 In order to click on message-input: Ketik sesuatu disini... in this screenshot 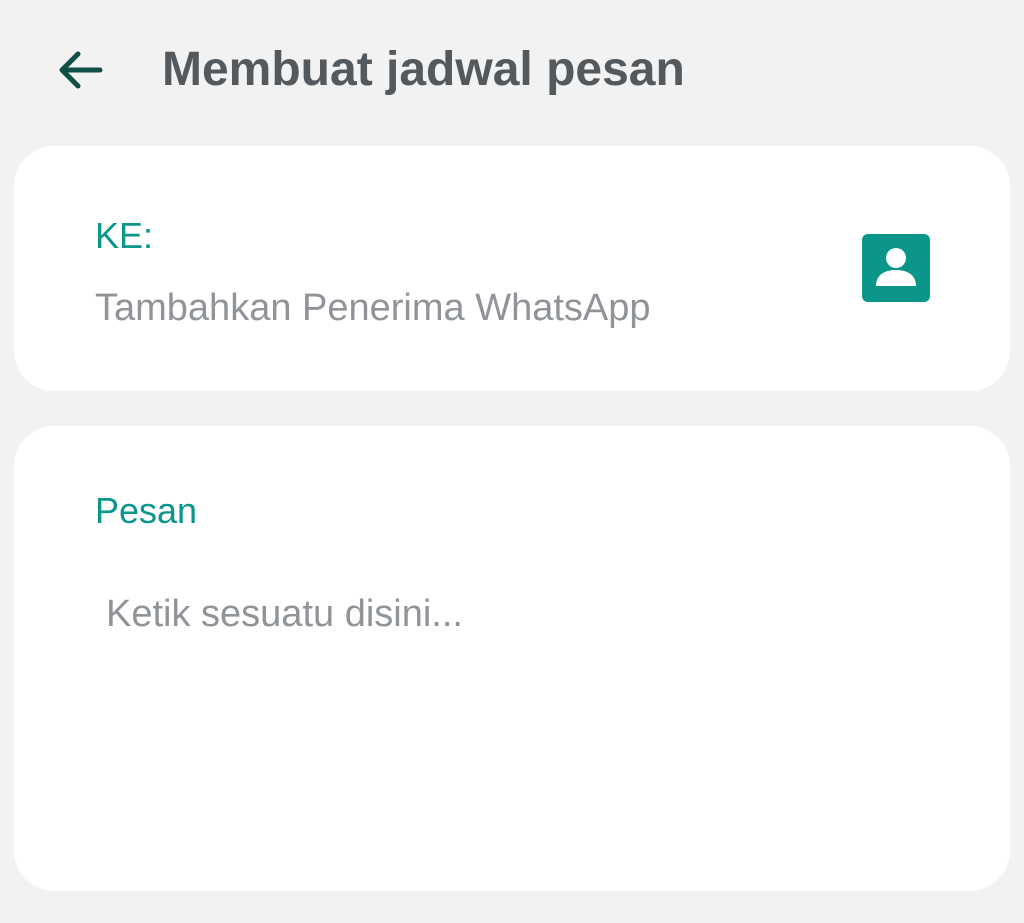, I will do `click(536, 614)`.